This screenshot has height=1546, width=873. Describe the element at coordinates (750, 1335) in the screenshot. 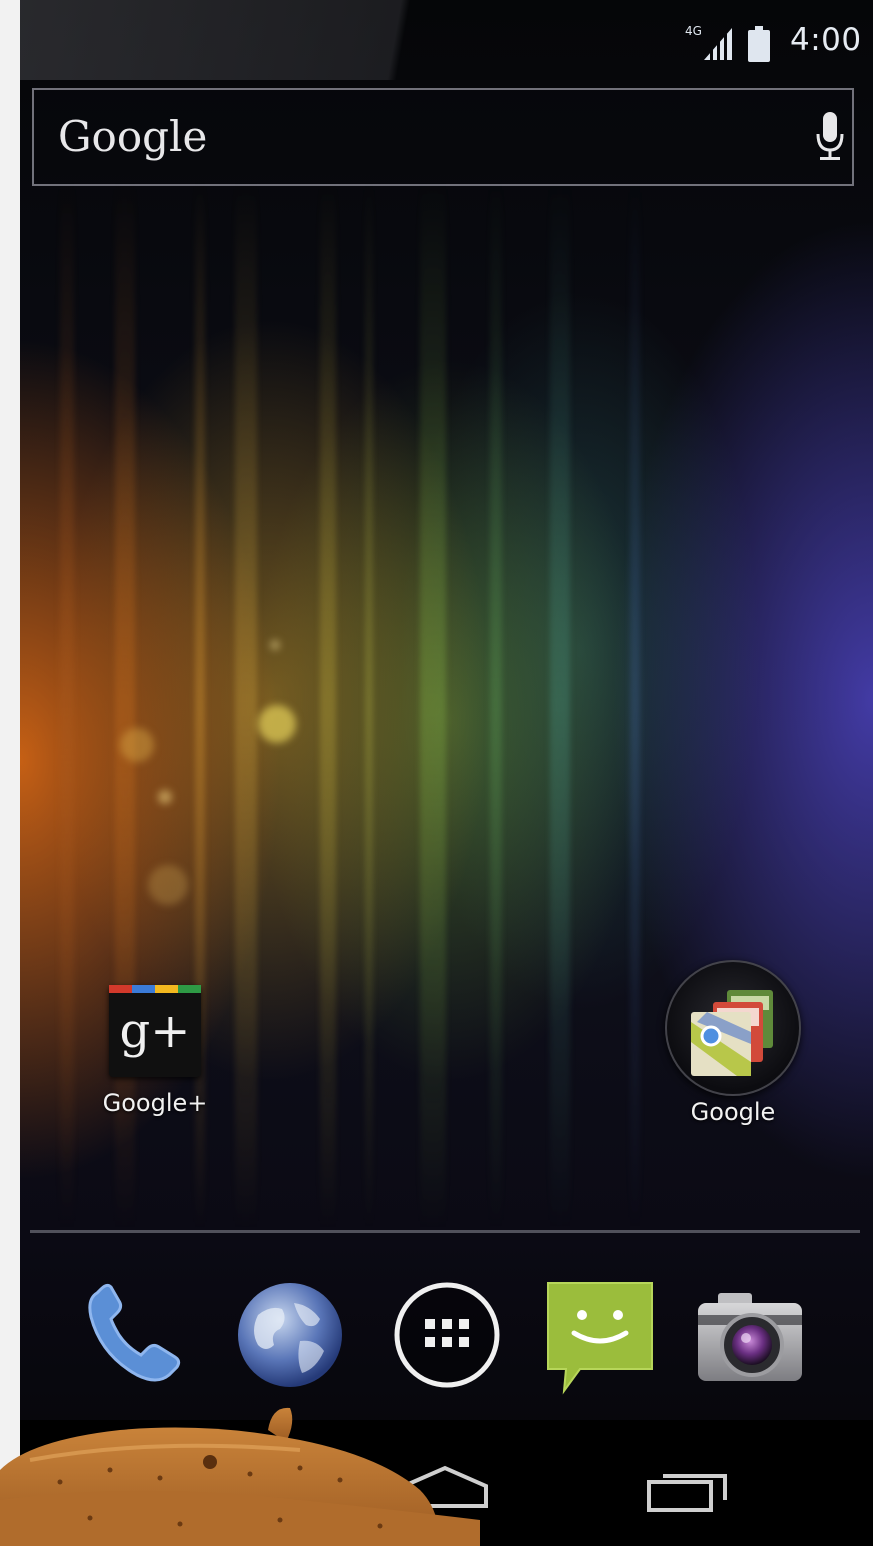

I see `camera-icon` at that location.